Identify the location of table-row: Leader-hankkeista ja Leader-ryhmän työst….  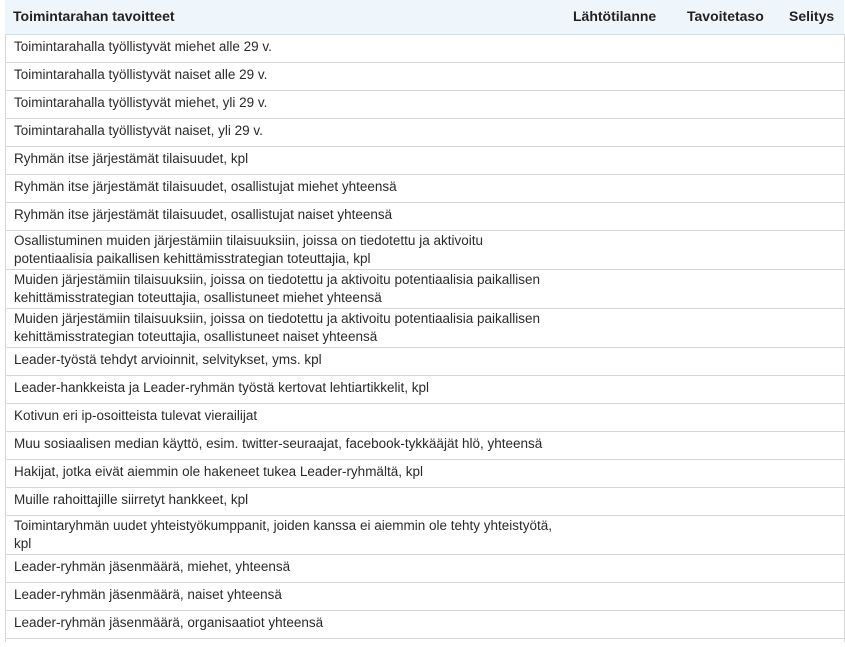
(424, 389).